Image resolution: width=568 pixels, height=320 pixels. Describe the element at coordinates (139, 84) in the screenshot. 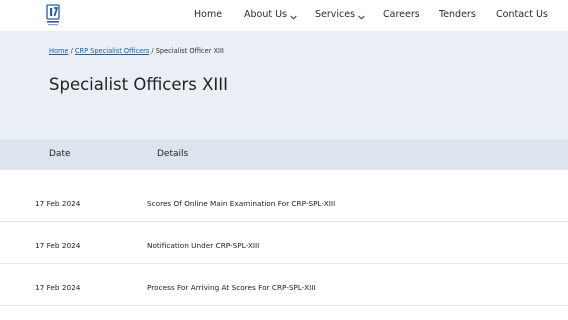

I see `page-title: Specialist Officers XIII` at that location.